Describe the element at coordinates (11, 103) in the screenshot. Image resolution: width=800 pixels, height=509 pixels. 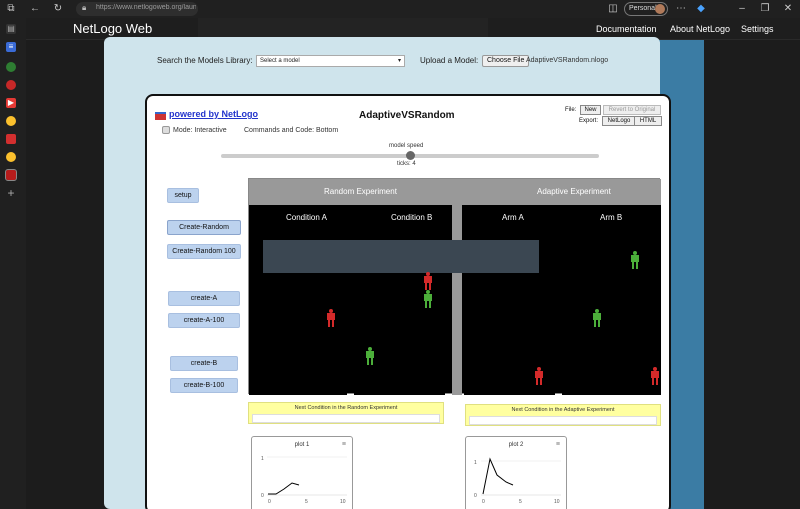
I see `tab-video-icon: ▶` at that location.